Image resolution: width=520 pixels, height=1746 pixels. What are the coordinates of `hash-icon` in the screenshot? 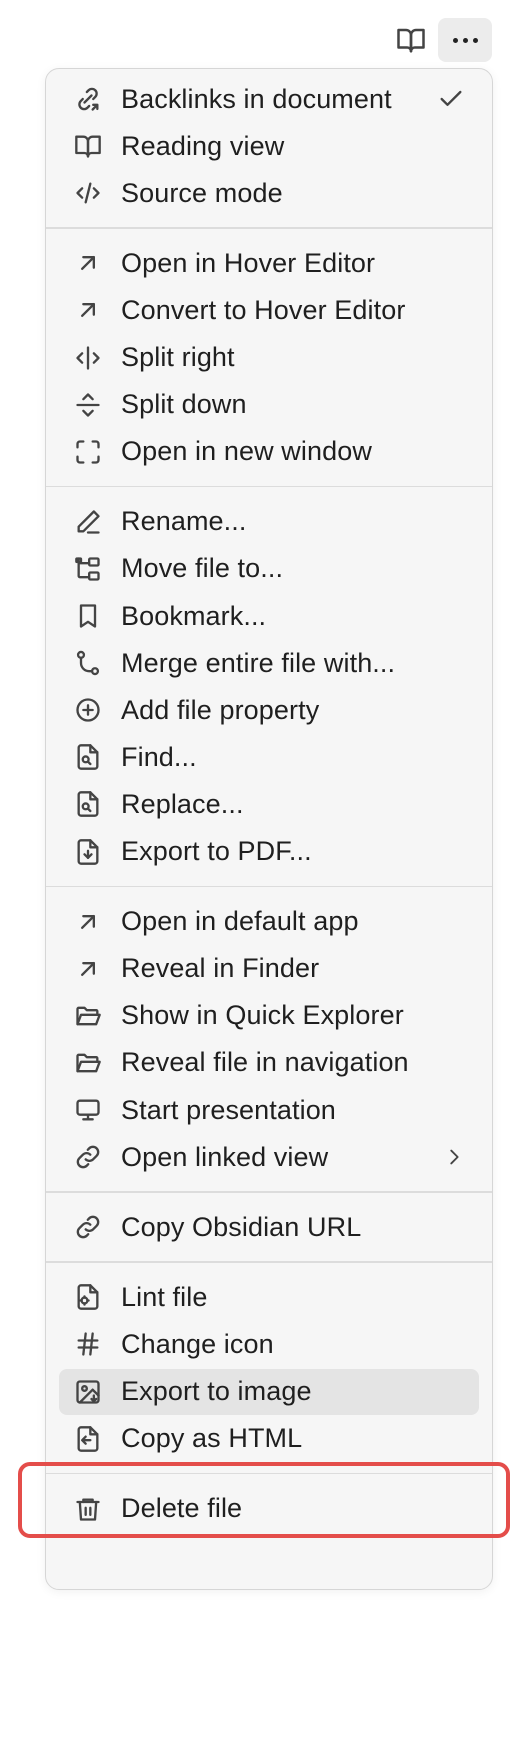 It's located at (88, 1344).